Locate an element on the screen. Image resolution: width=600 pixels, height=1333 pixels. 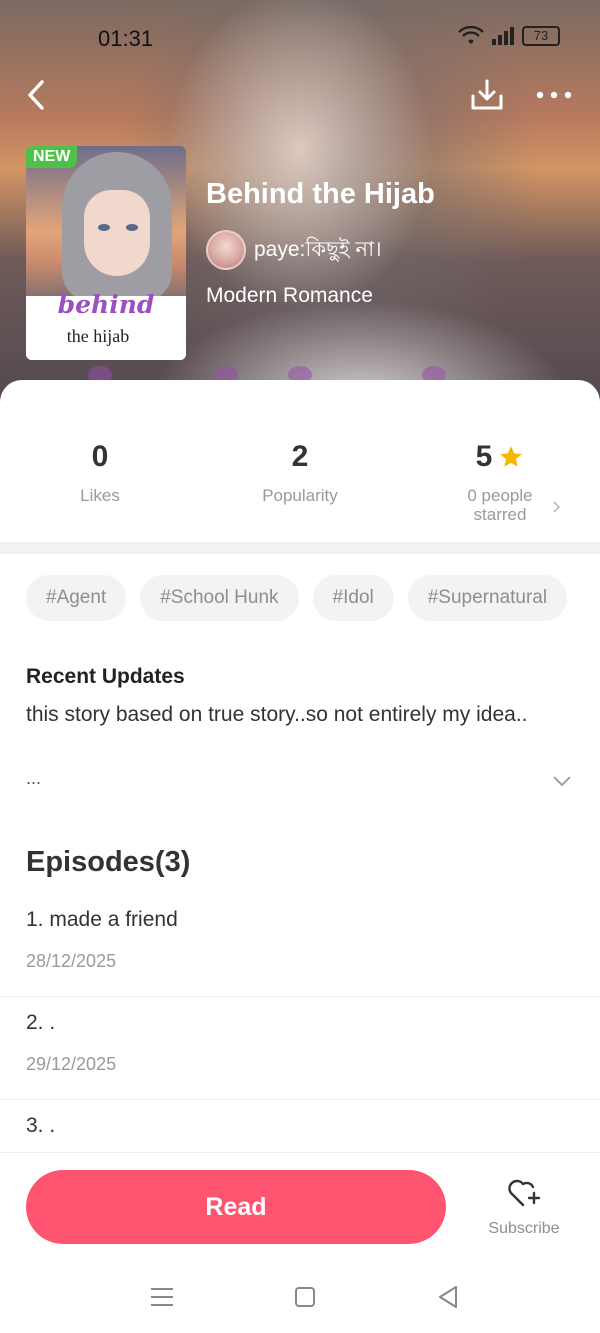
stat-label: Popularity is located at coordinates (300, 495).